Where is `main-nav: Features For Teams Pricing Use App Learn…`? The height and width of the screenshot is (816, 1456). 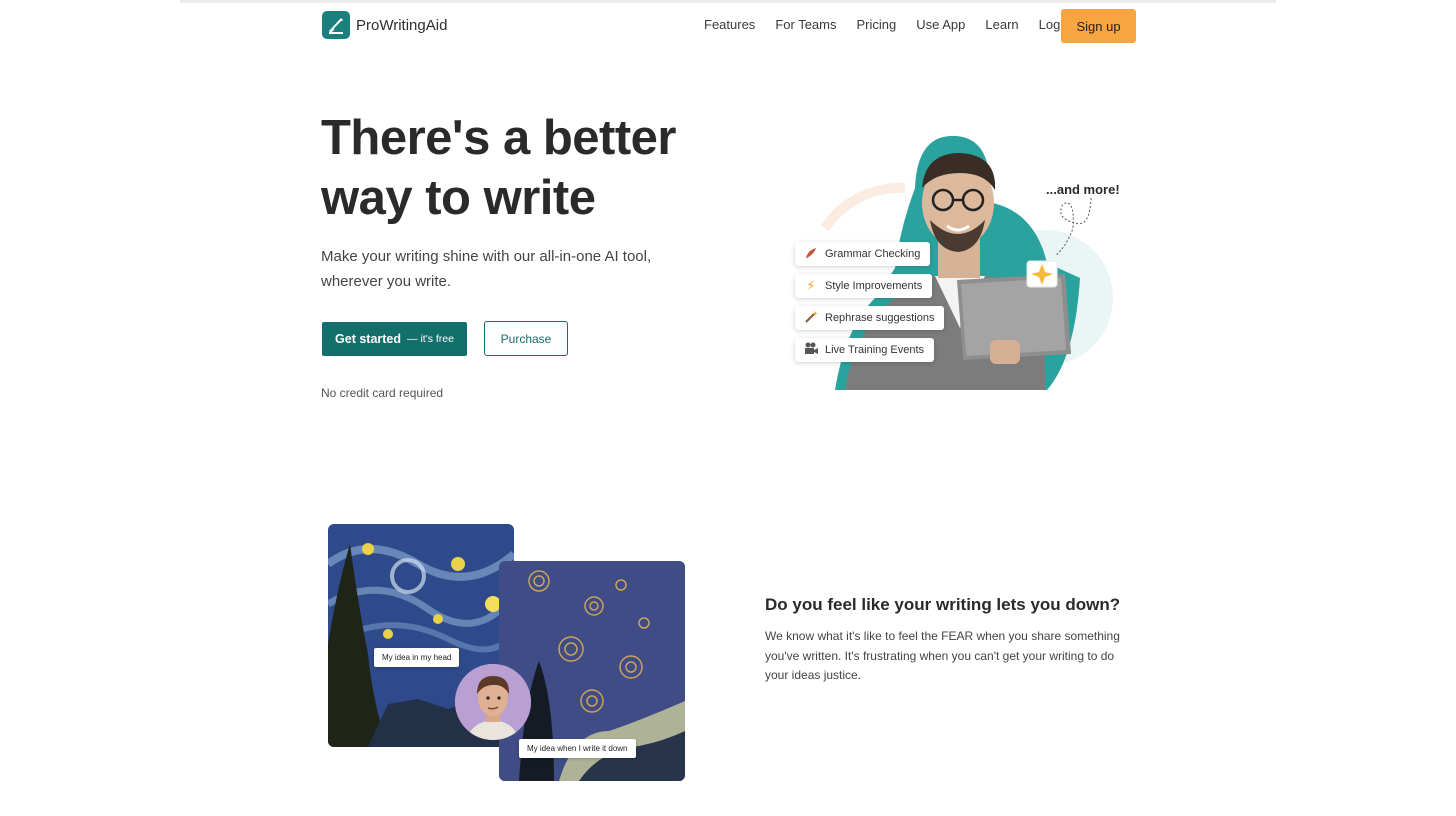 main-nav: Features For Teams Pricing Use App Learn… is located at coordinates (899, 24).